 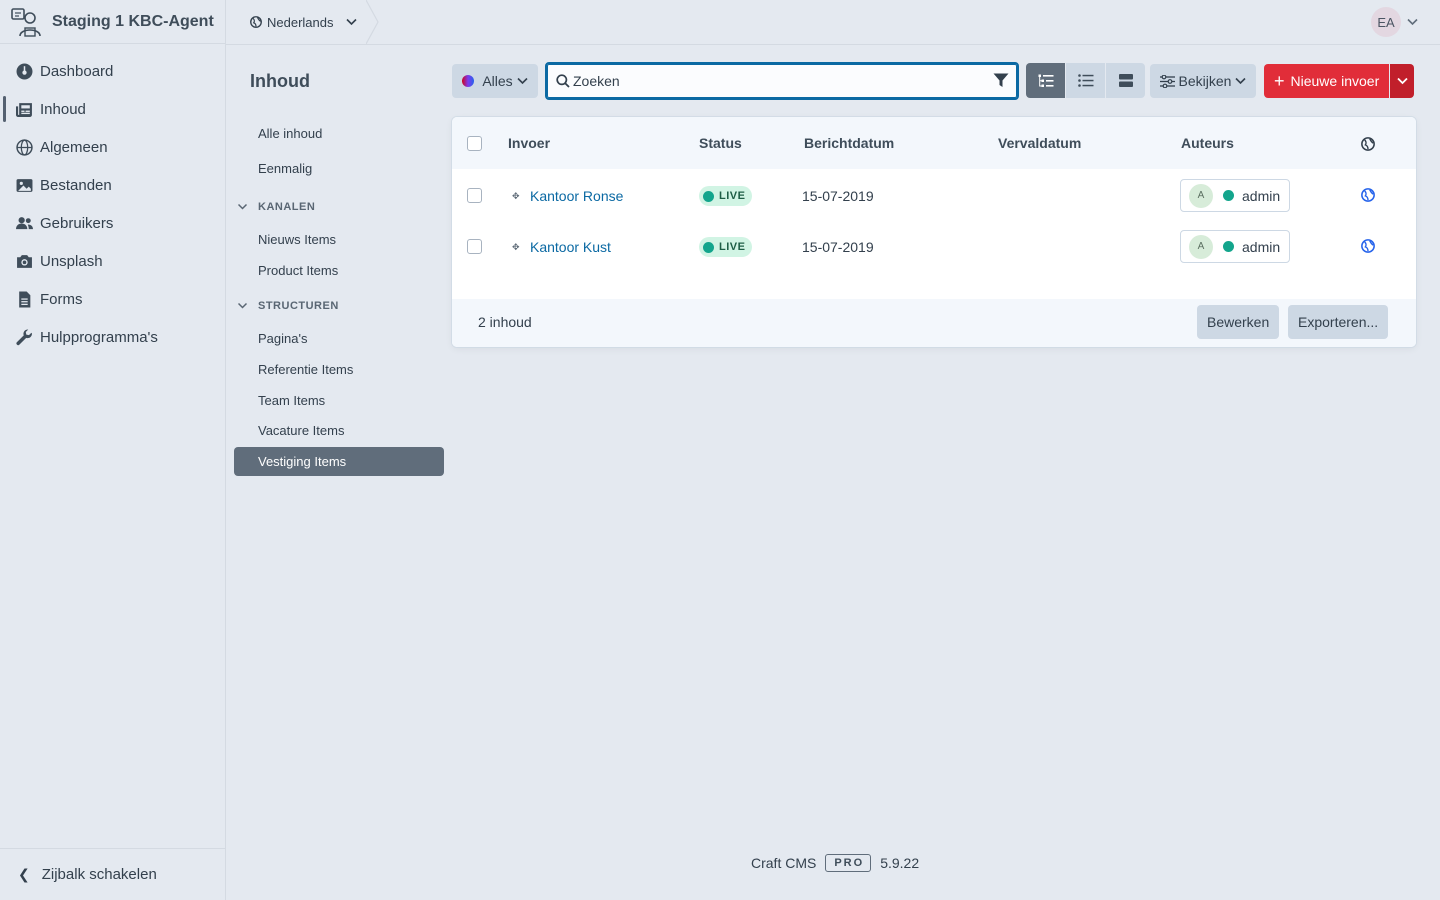 What do you see at coordinates (576, 196) in the screenshot?
I see `entry-title-link: Kantoor Ronse` at bounding box center [576, 196].